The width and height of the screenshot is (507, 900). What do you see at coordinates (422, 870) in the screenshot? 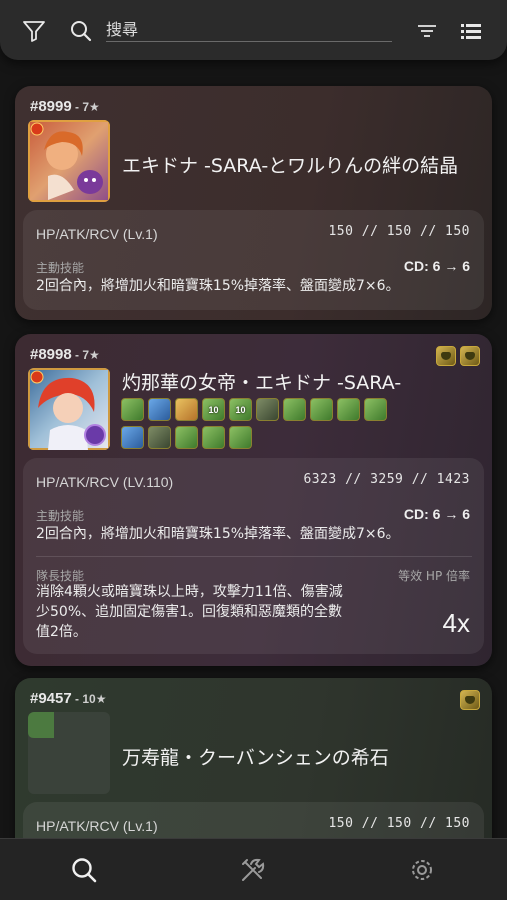
I see `settings-tab-icon` at bounding box center [422, 870].